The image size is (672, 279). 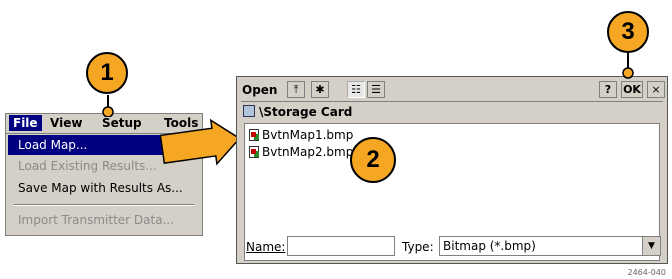 I want to click on callout-1-pointer, so click(x=108, y=106).